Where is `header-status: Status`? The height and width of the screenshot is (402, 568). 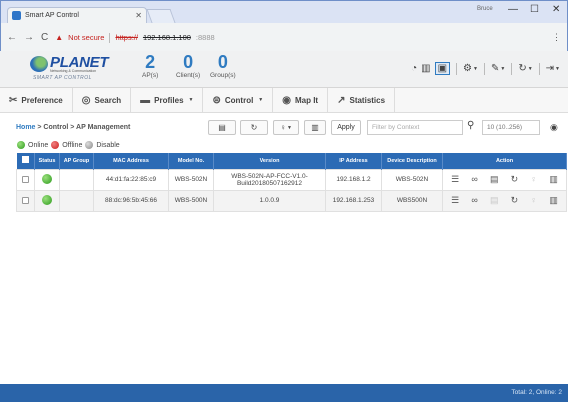
header-status: Status is located at coordinates (47, 161).